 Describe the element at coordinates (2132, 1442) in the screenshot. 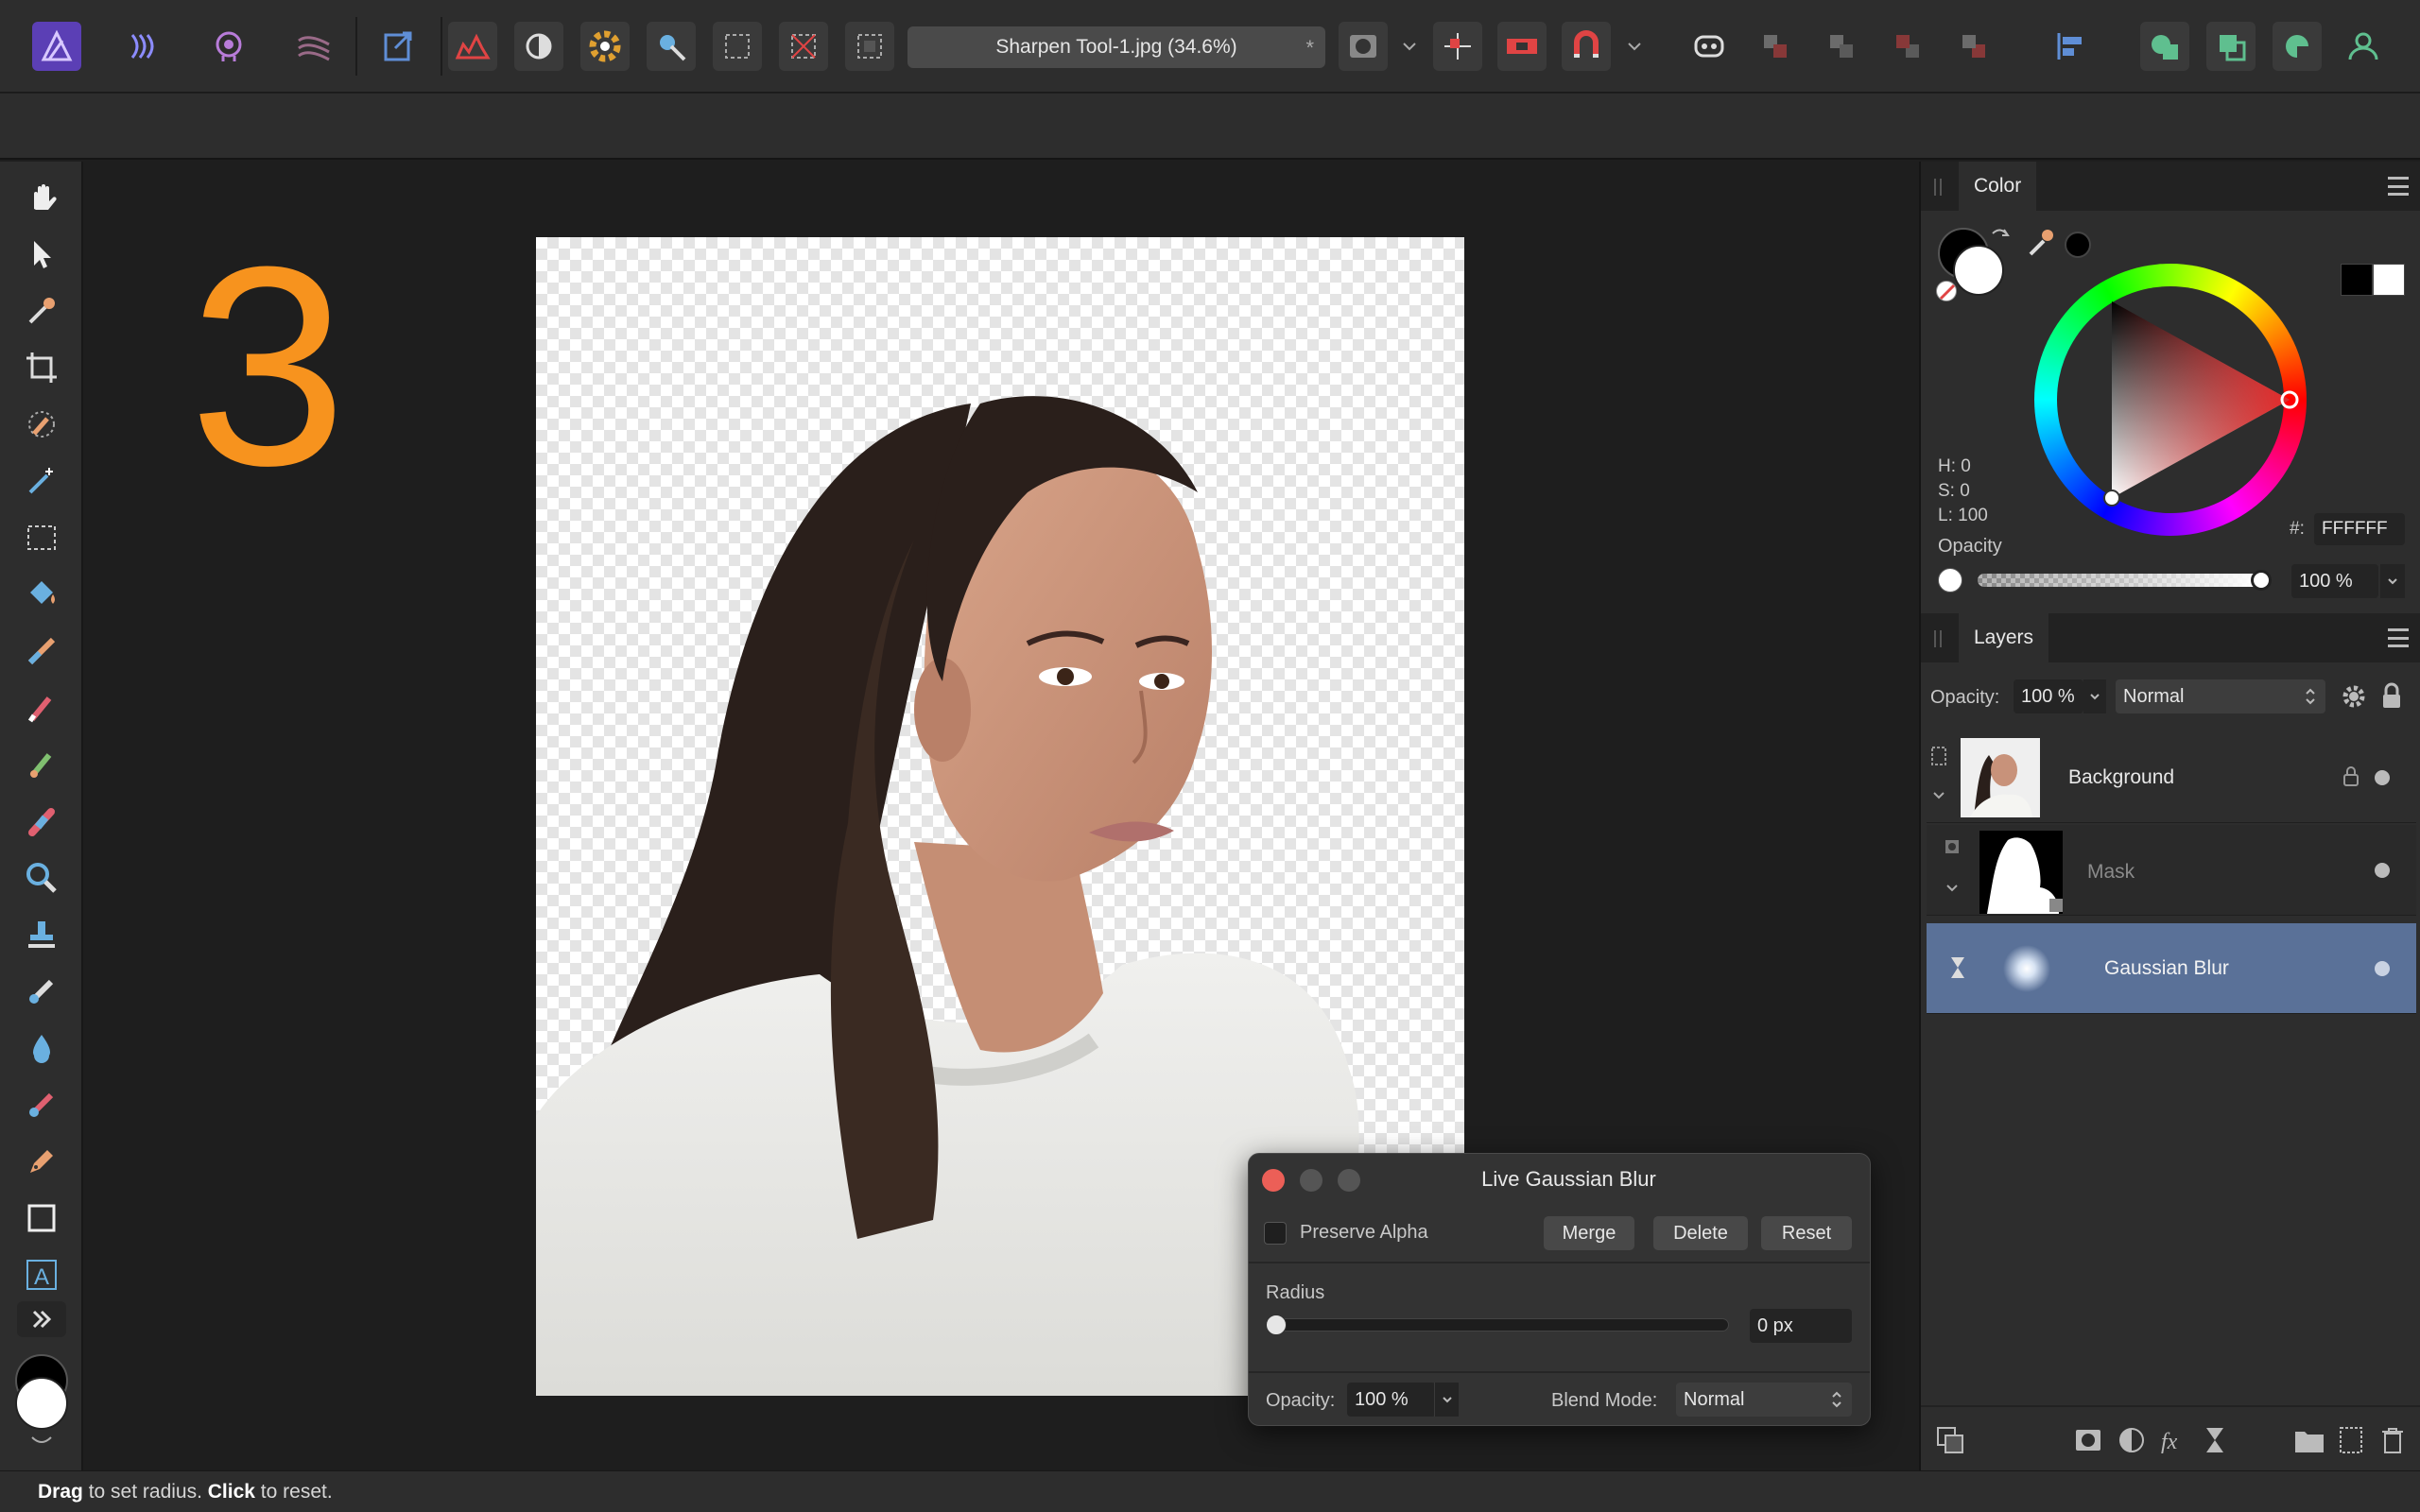

I see `adjustment-icon` at that location.